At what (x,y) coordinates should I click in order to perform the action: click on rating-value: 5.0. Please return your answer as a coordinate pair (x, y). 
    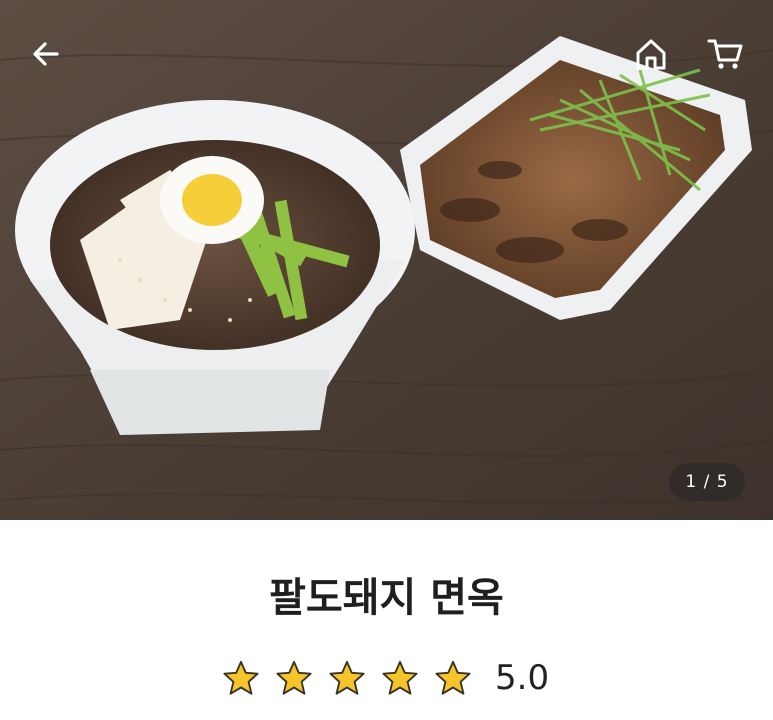
    Looking at the image, I should click on (522, 678).